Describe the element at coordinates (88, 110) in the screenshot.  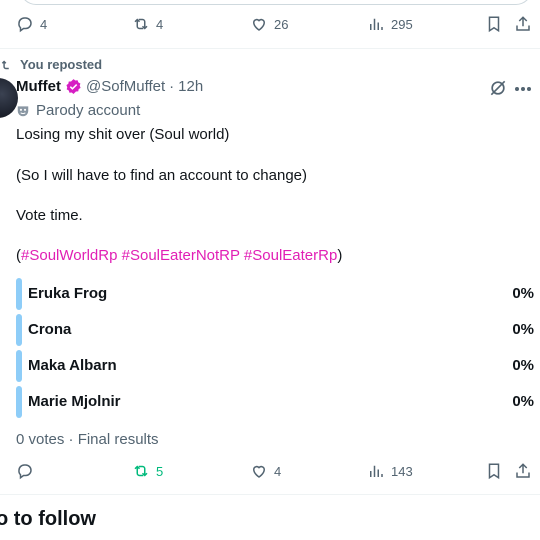
I see `parody-text: Parody account` at that location.